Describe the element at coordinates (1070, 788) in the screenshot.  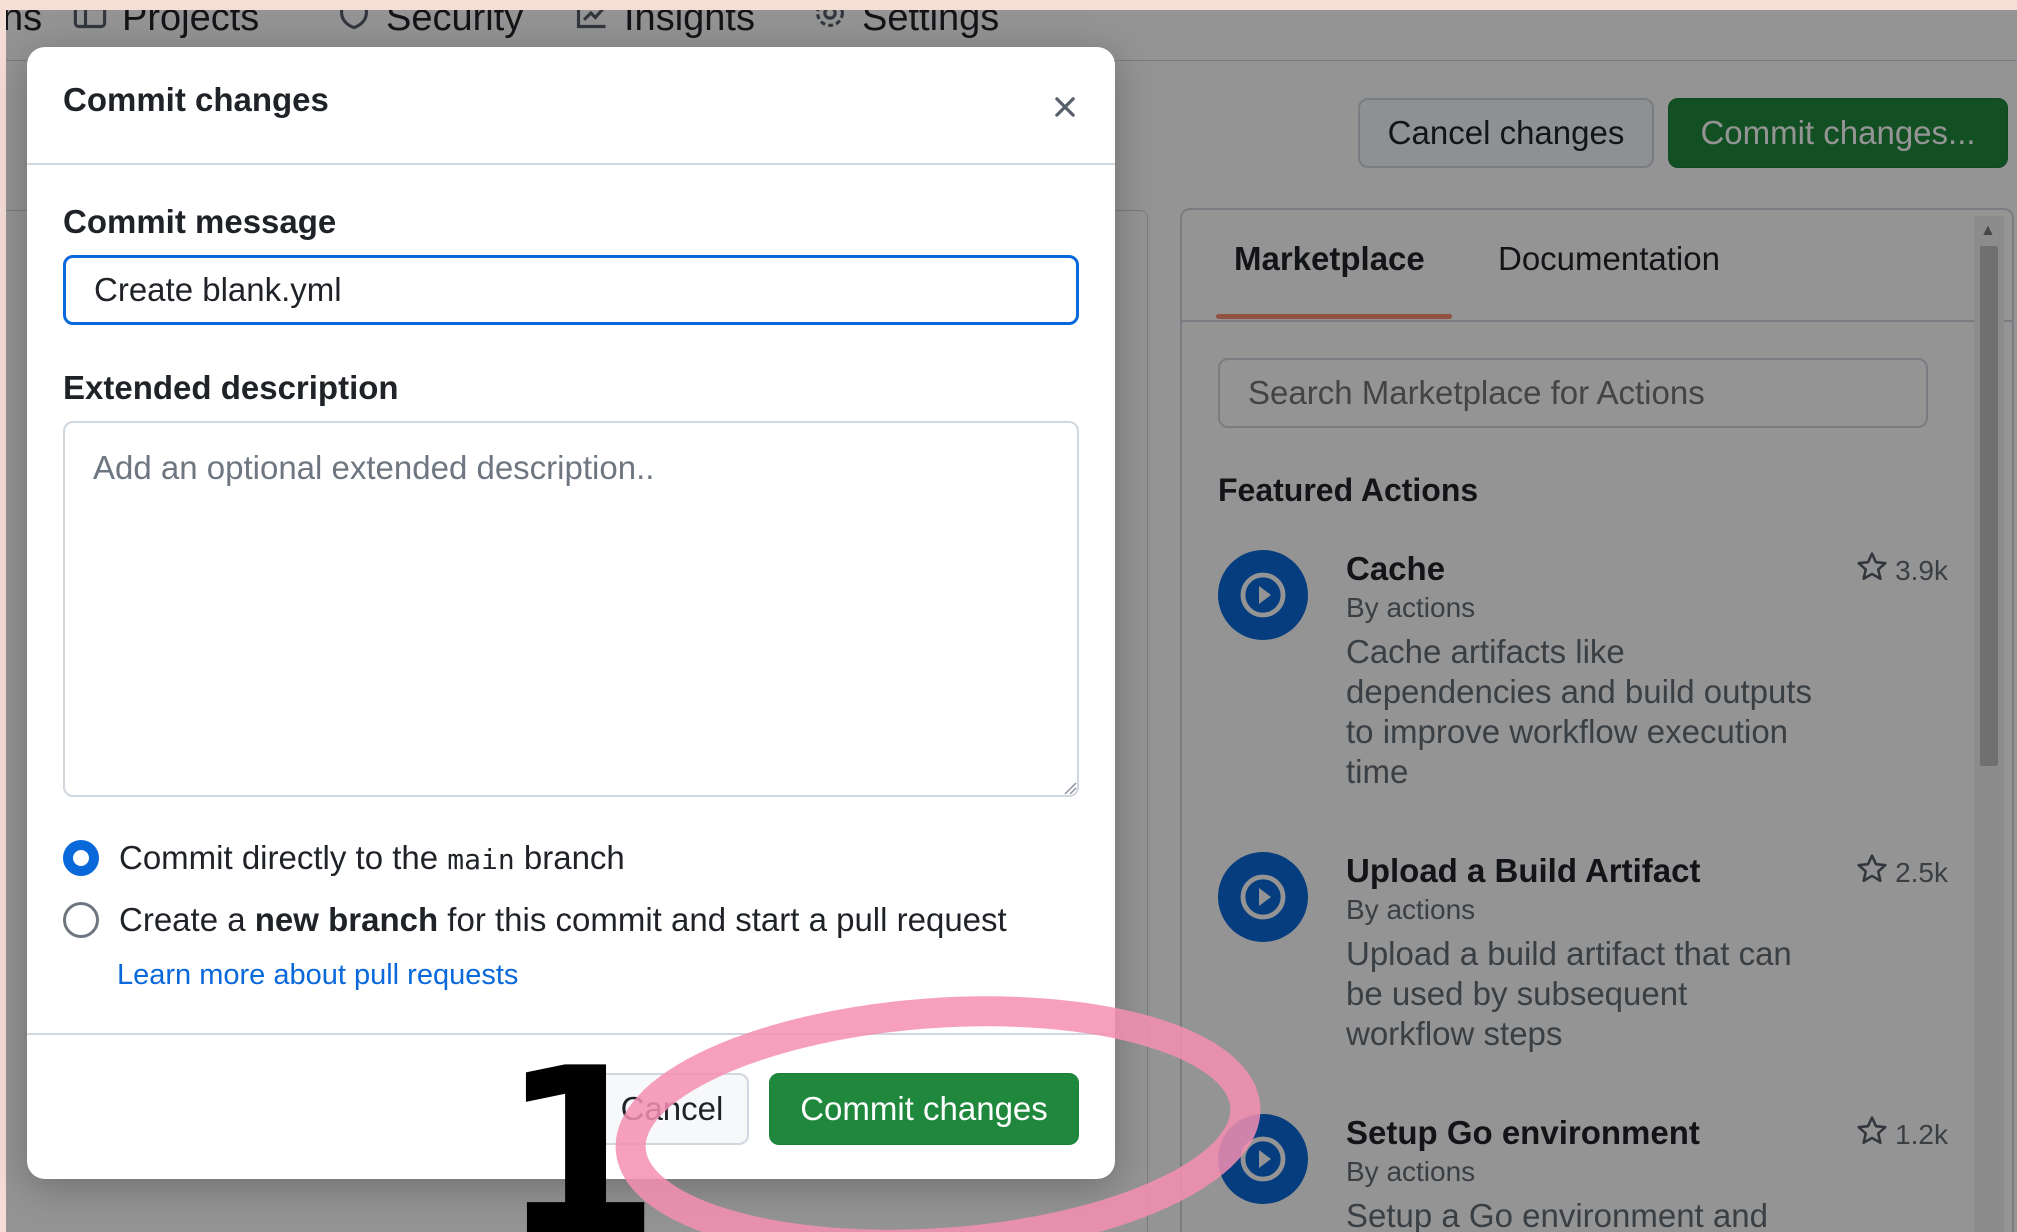
I see `resize-handle-icon` at that location.